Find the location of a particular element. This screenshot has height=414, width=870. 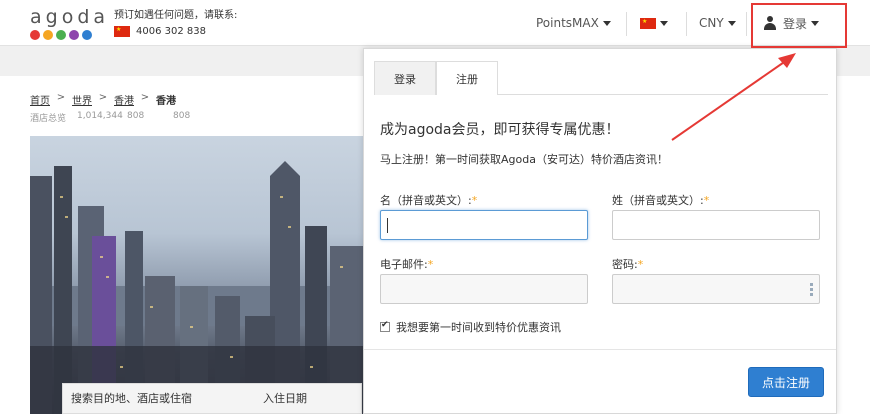

newsletter-option: 我想要第一时间收到特价优惠资讯 is located at coordinates (470, 327).